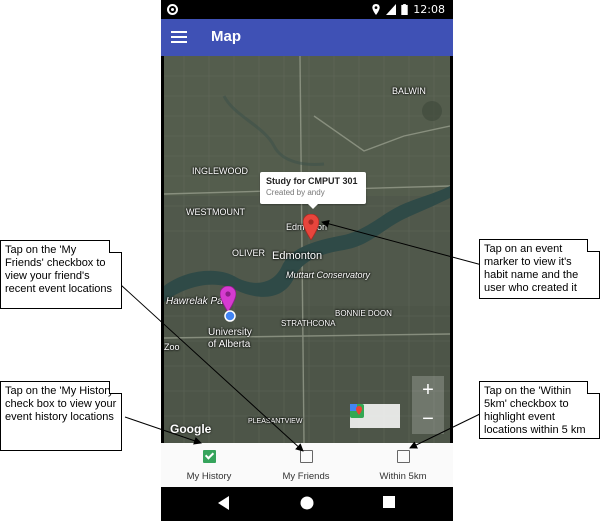 This screenshot has width=601, height=521. I want to click on google-maps-icon, so click(372, 413).